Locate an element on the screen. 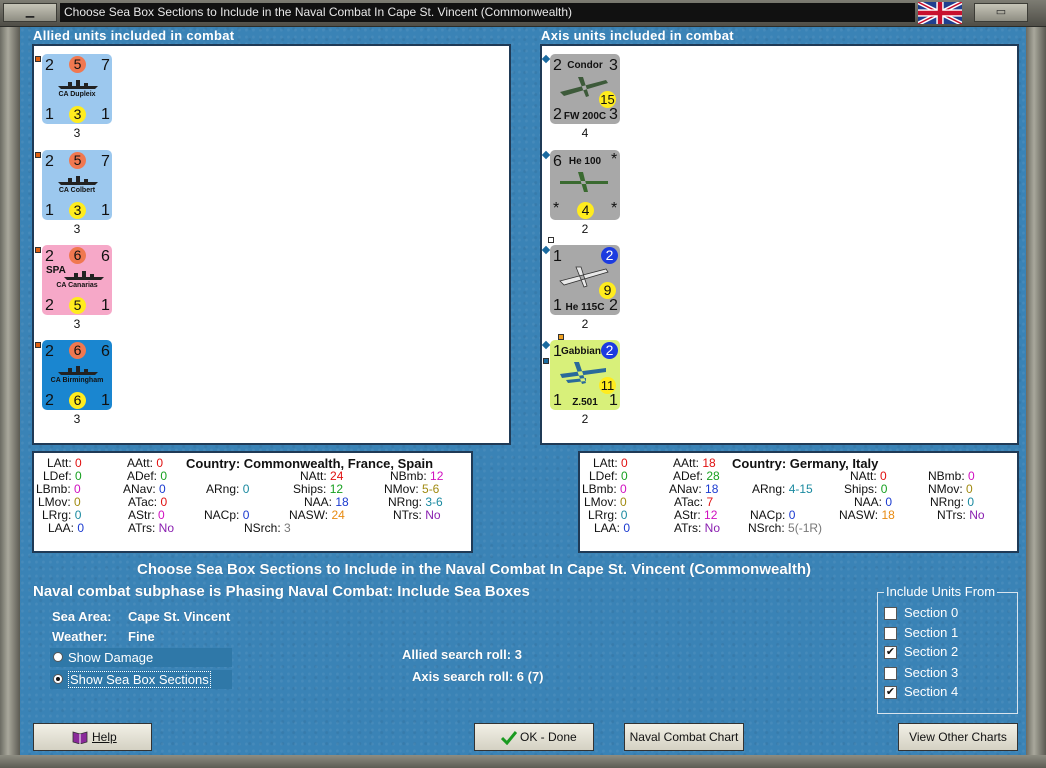 The width and height of the screenshot is (1046, 768). unit-counter: 2 5 7 CA Colbert 1 3 1 3 is located at coordinates (74, 198).